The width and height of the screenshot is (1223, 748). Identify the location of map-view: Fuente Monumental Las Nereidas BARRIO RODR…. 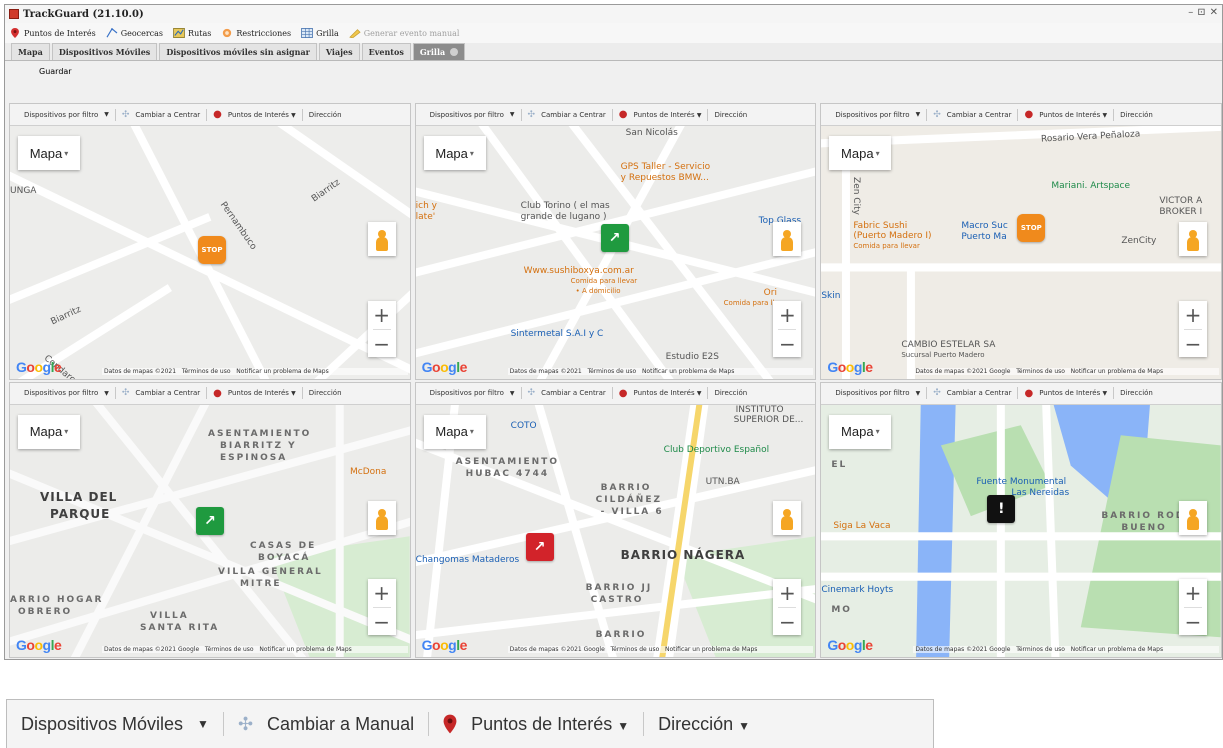
(1021, 530).